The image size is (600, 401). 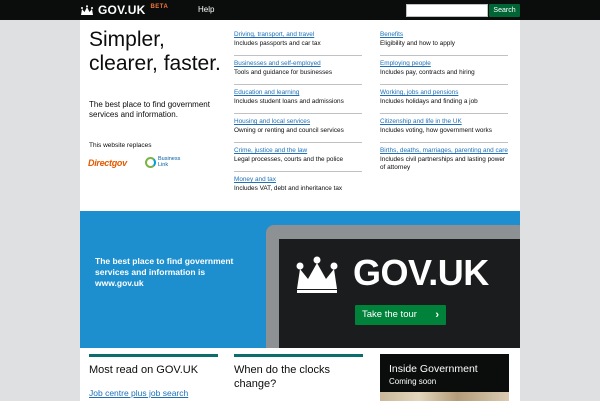 I want to click on topic-link: Education and learning, so click(x=298, y=93).